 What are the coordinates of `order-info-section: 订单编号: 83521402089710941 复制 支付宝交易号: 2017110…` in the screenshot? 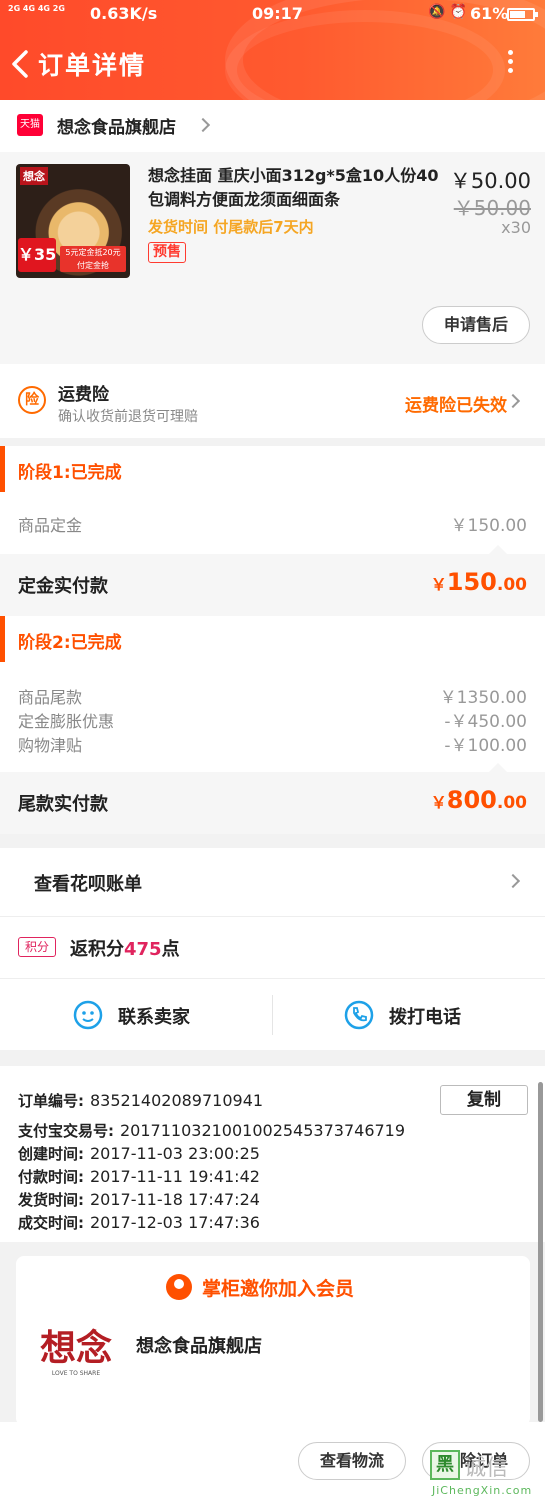 It's located at (272, 1154).